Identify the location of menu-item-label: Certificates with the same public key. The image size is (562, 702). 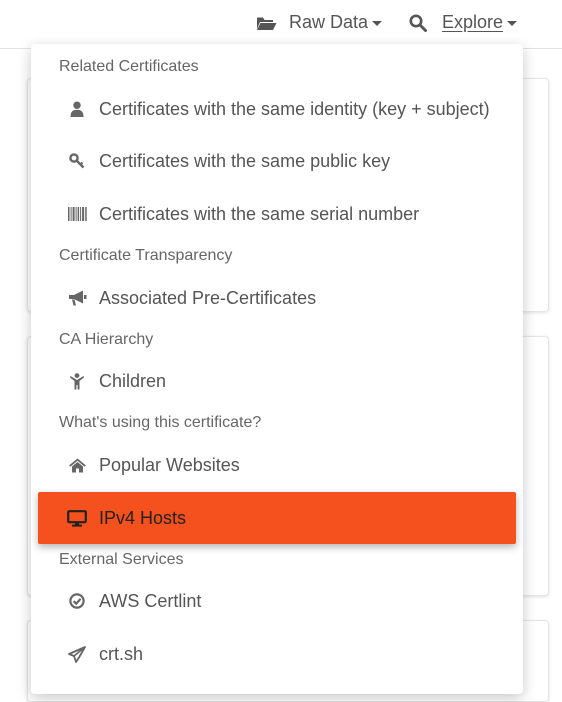
(245, 160).